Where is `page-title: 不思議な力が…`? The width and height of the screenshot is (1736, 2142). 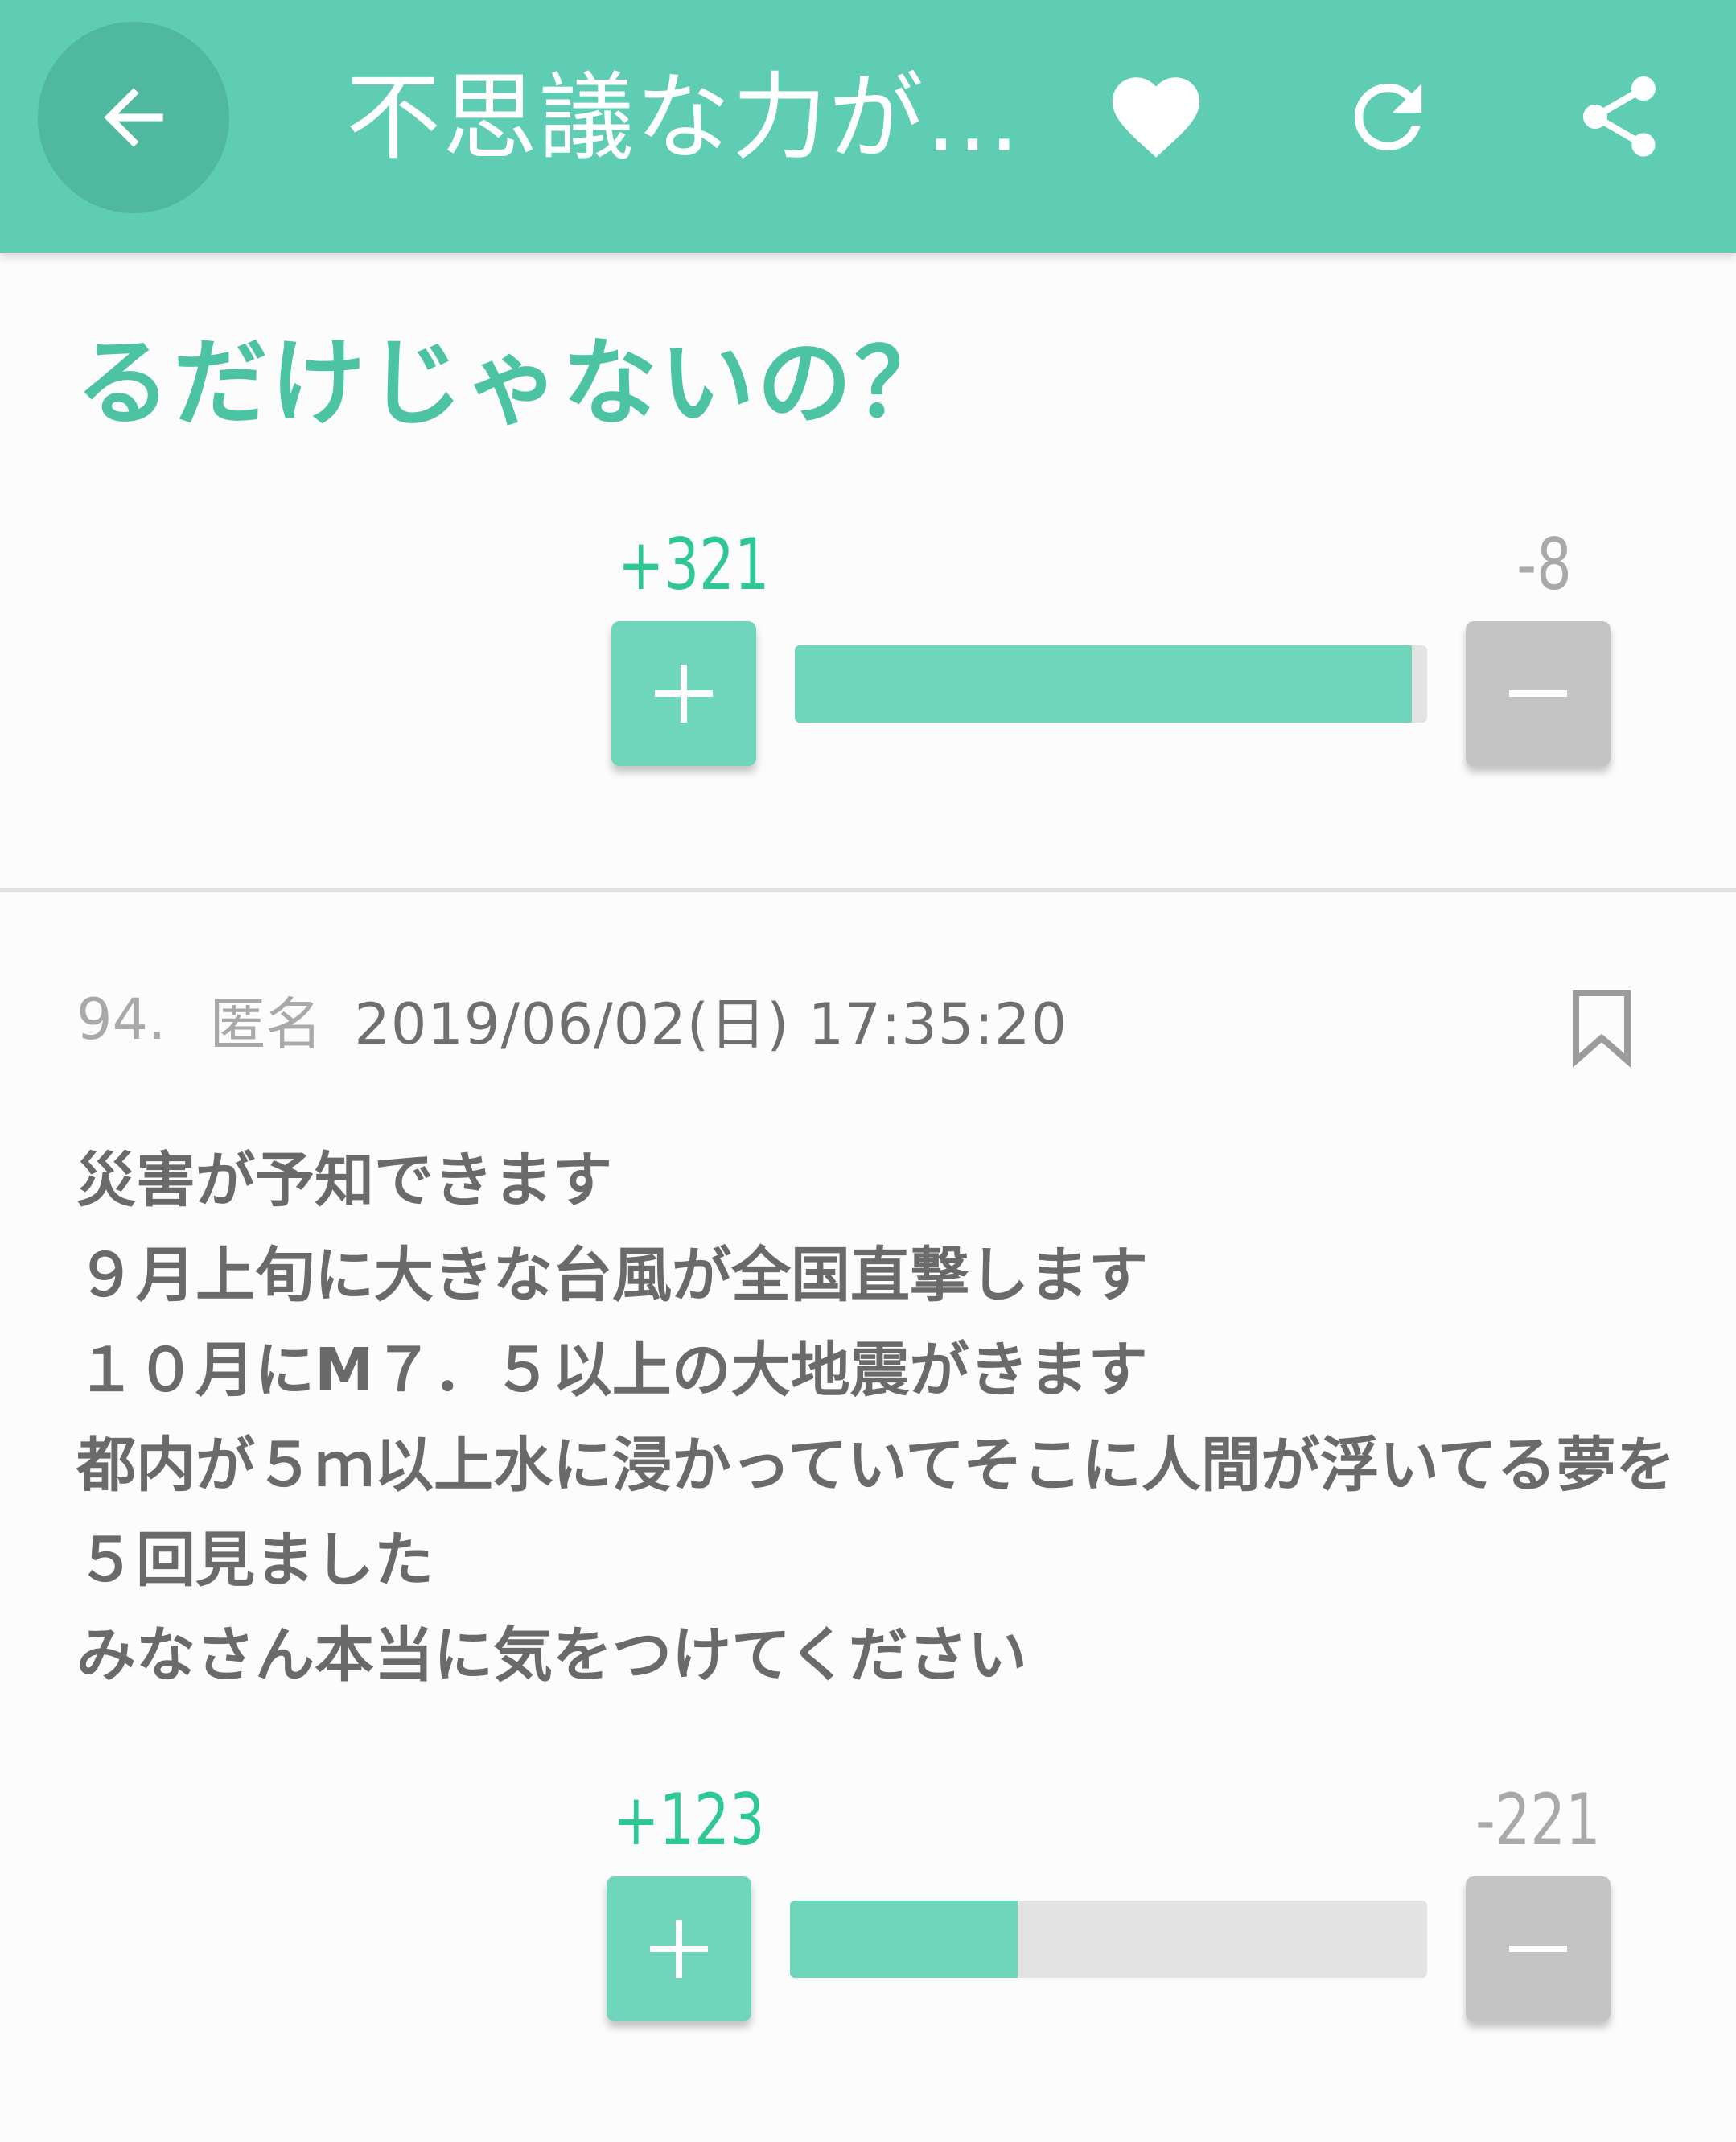
page-title: 不思議な力が… is located at coordinates (684, 117).